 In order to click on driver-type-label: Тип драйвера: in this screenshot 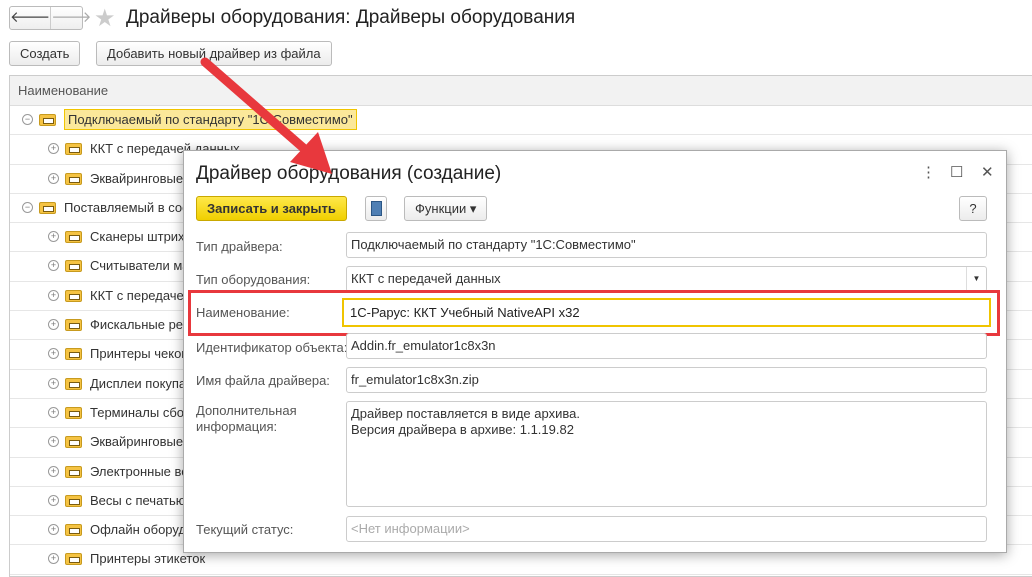, I will do `click(239, 246)`.